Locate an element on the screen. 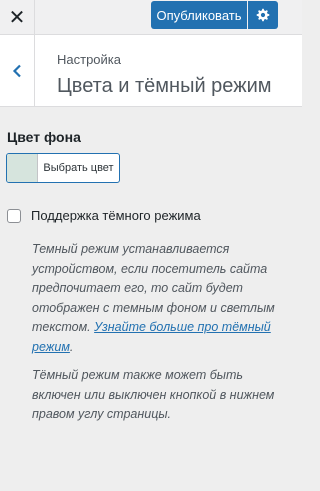  publish-group: Опубликовать is located at coordinates (214, 15).